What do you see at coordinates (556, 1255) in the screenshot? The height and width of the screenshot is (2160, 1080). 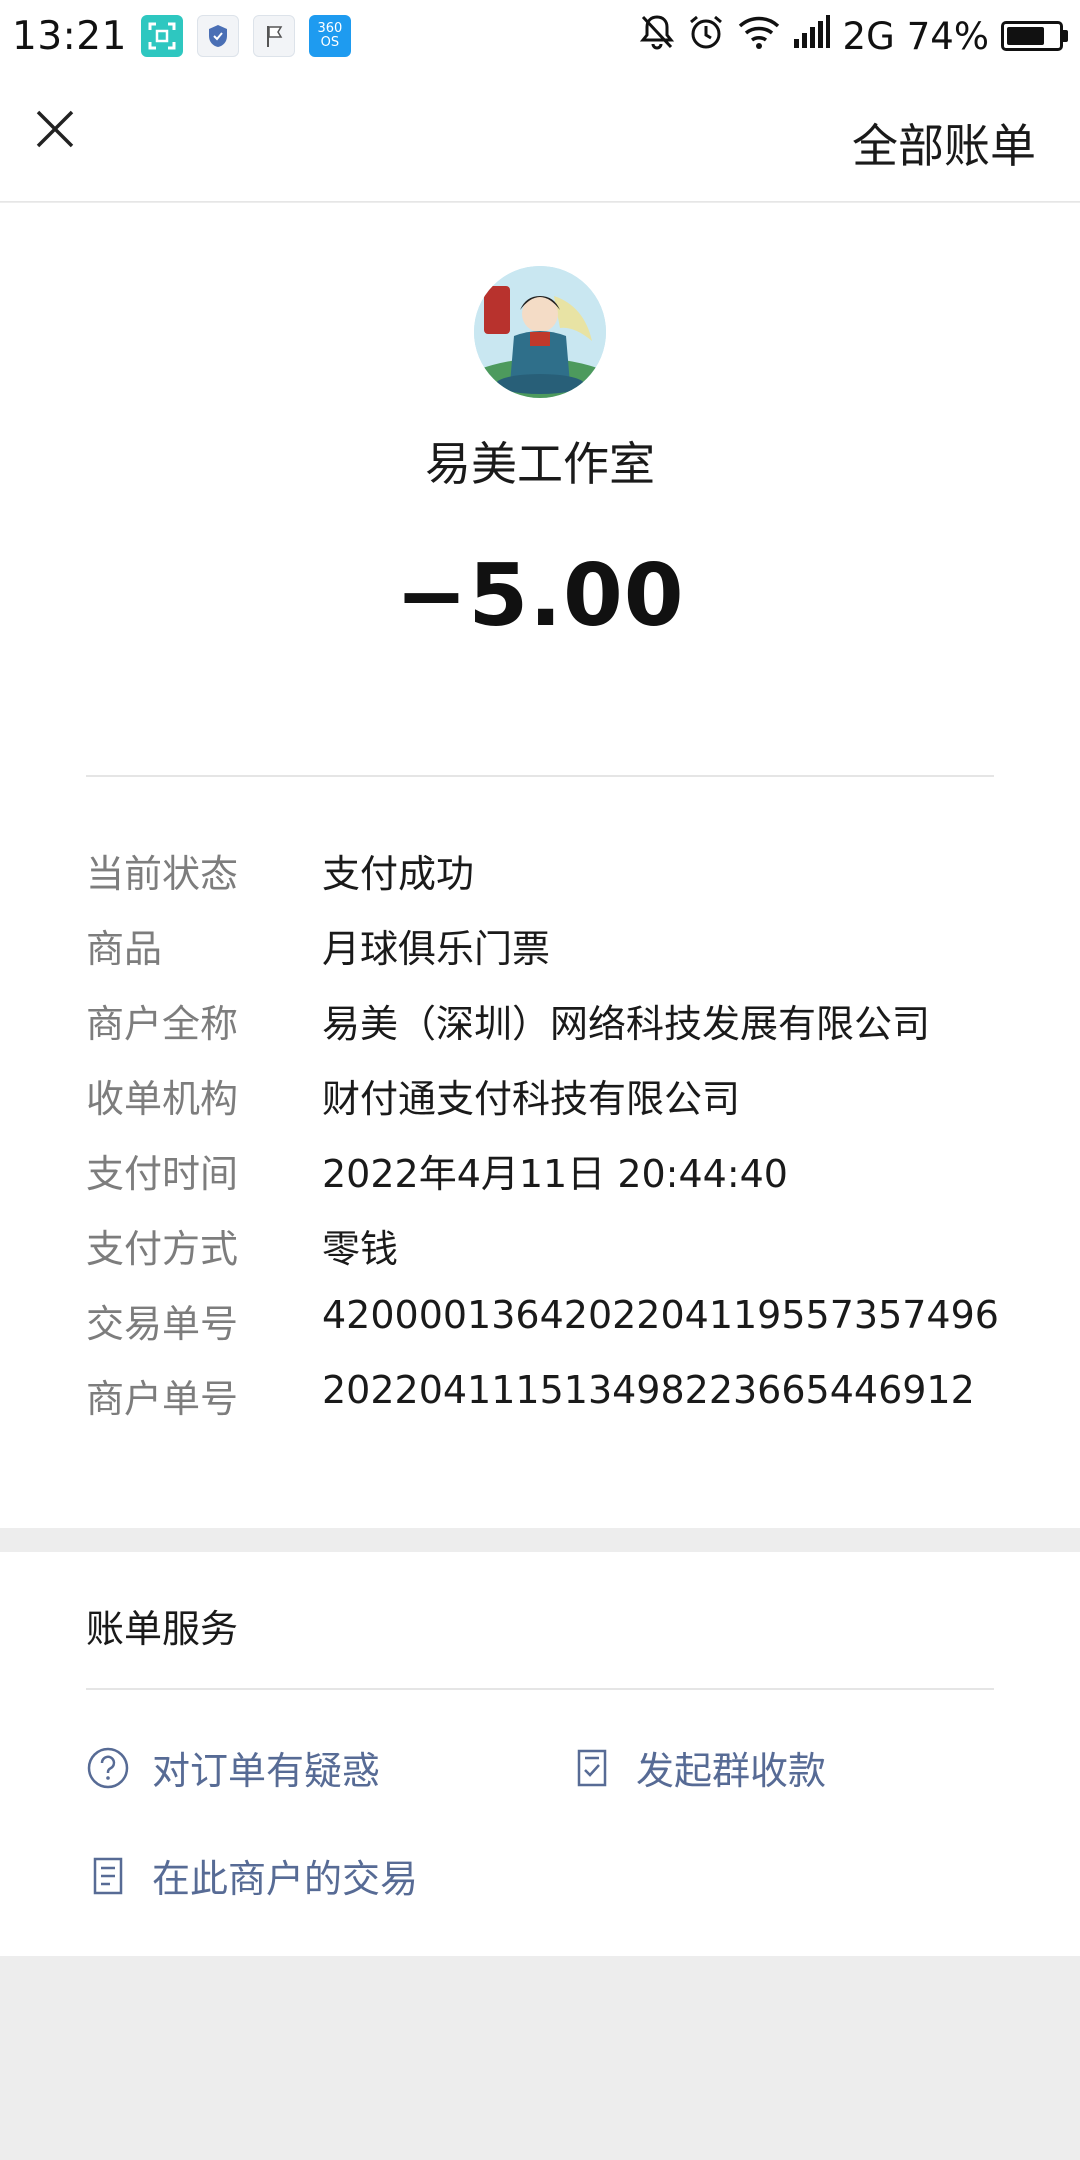 I see `detail-row-pay-method: 支付方式 零钱` at bounding box center [556, 1255].